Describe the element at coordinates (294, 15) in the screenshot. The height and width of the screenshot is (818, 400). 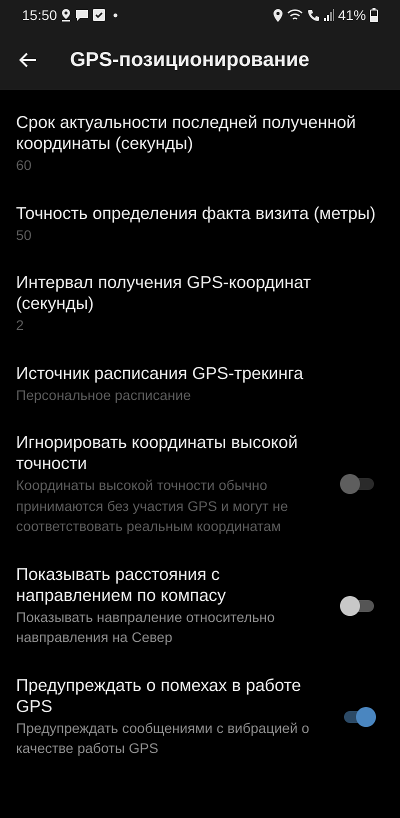
I see `wifi-icon` at that location.